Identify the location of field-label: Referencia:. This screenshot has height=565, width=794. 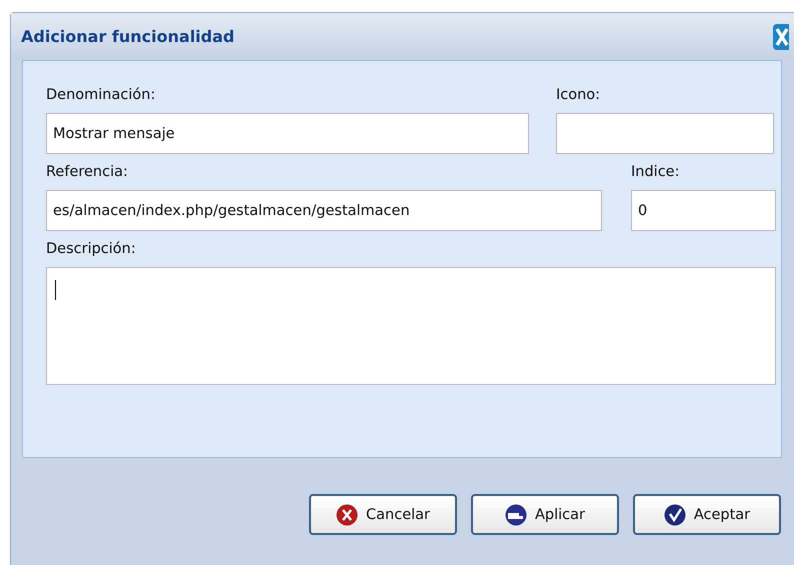
(87, 173).